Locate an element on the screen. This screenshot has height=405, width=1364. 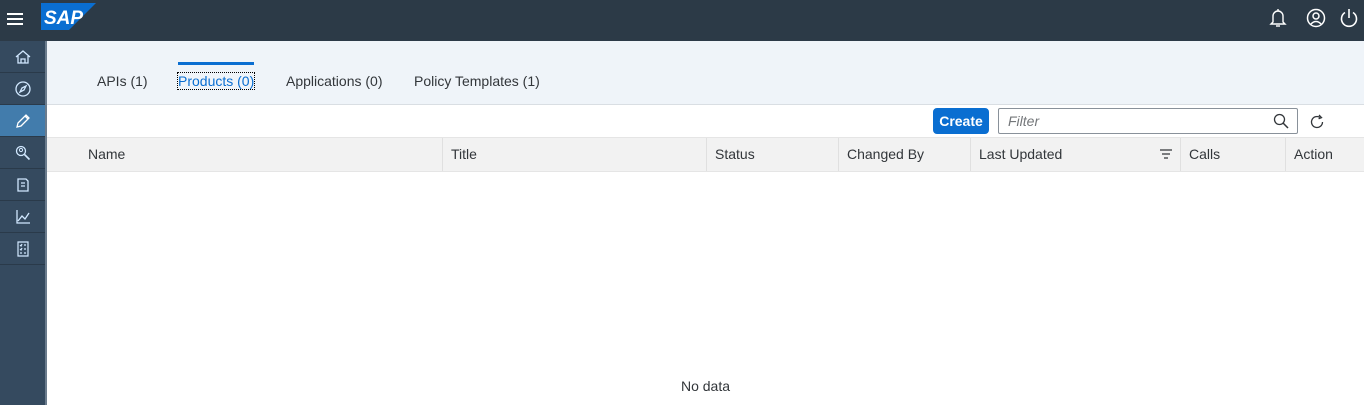
tab-label: APIs (1) is located at coordinates (122, 81).